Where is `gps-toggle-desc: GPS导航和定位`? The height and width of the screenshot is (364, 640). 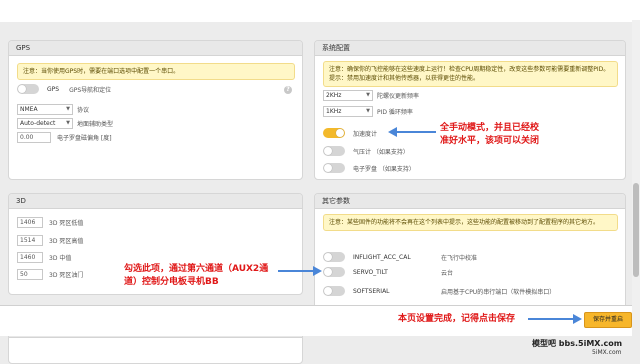 gps-toggle-desc: GPS导航和定位 is located at coordinates (90, 90).